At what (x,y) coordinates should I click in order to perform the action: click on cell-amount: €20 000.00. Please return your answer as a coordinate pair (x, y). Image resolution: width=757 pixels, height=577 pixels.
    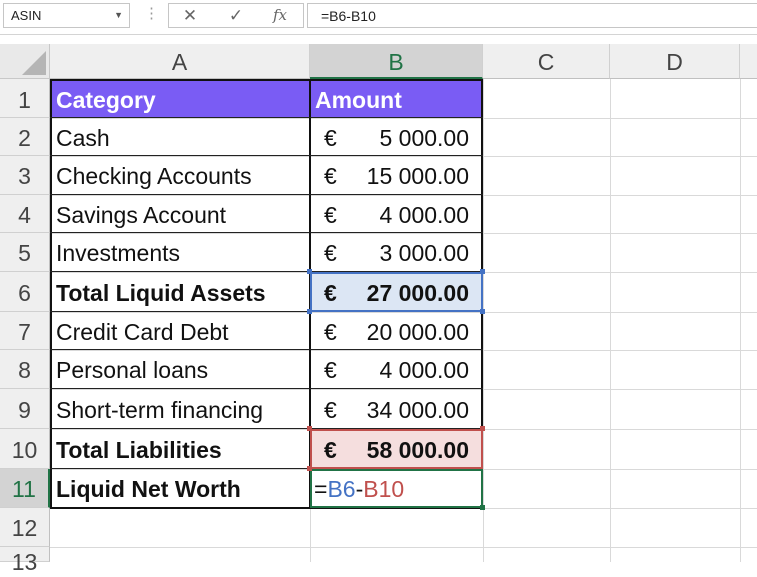
    Looking at the image, I should click on (396, 331).